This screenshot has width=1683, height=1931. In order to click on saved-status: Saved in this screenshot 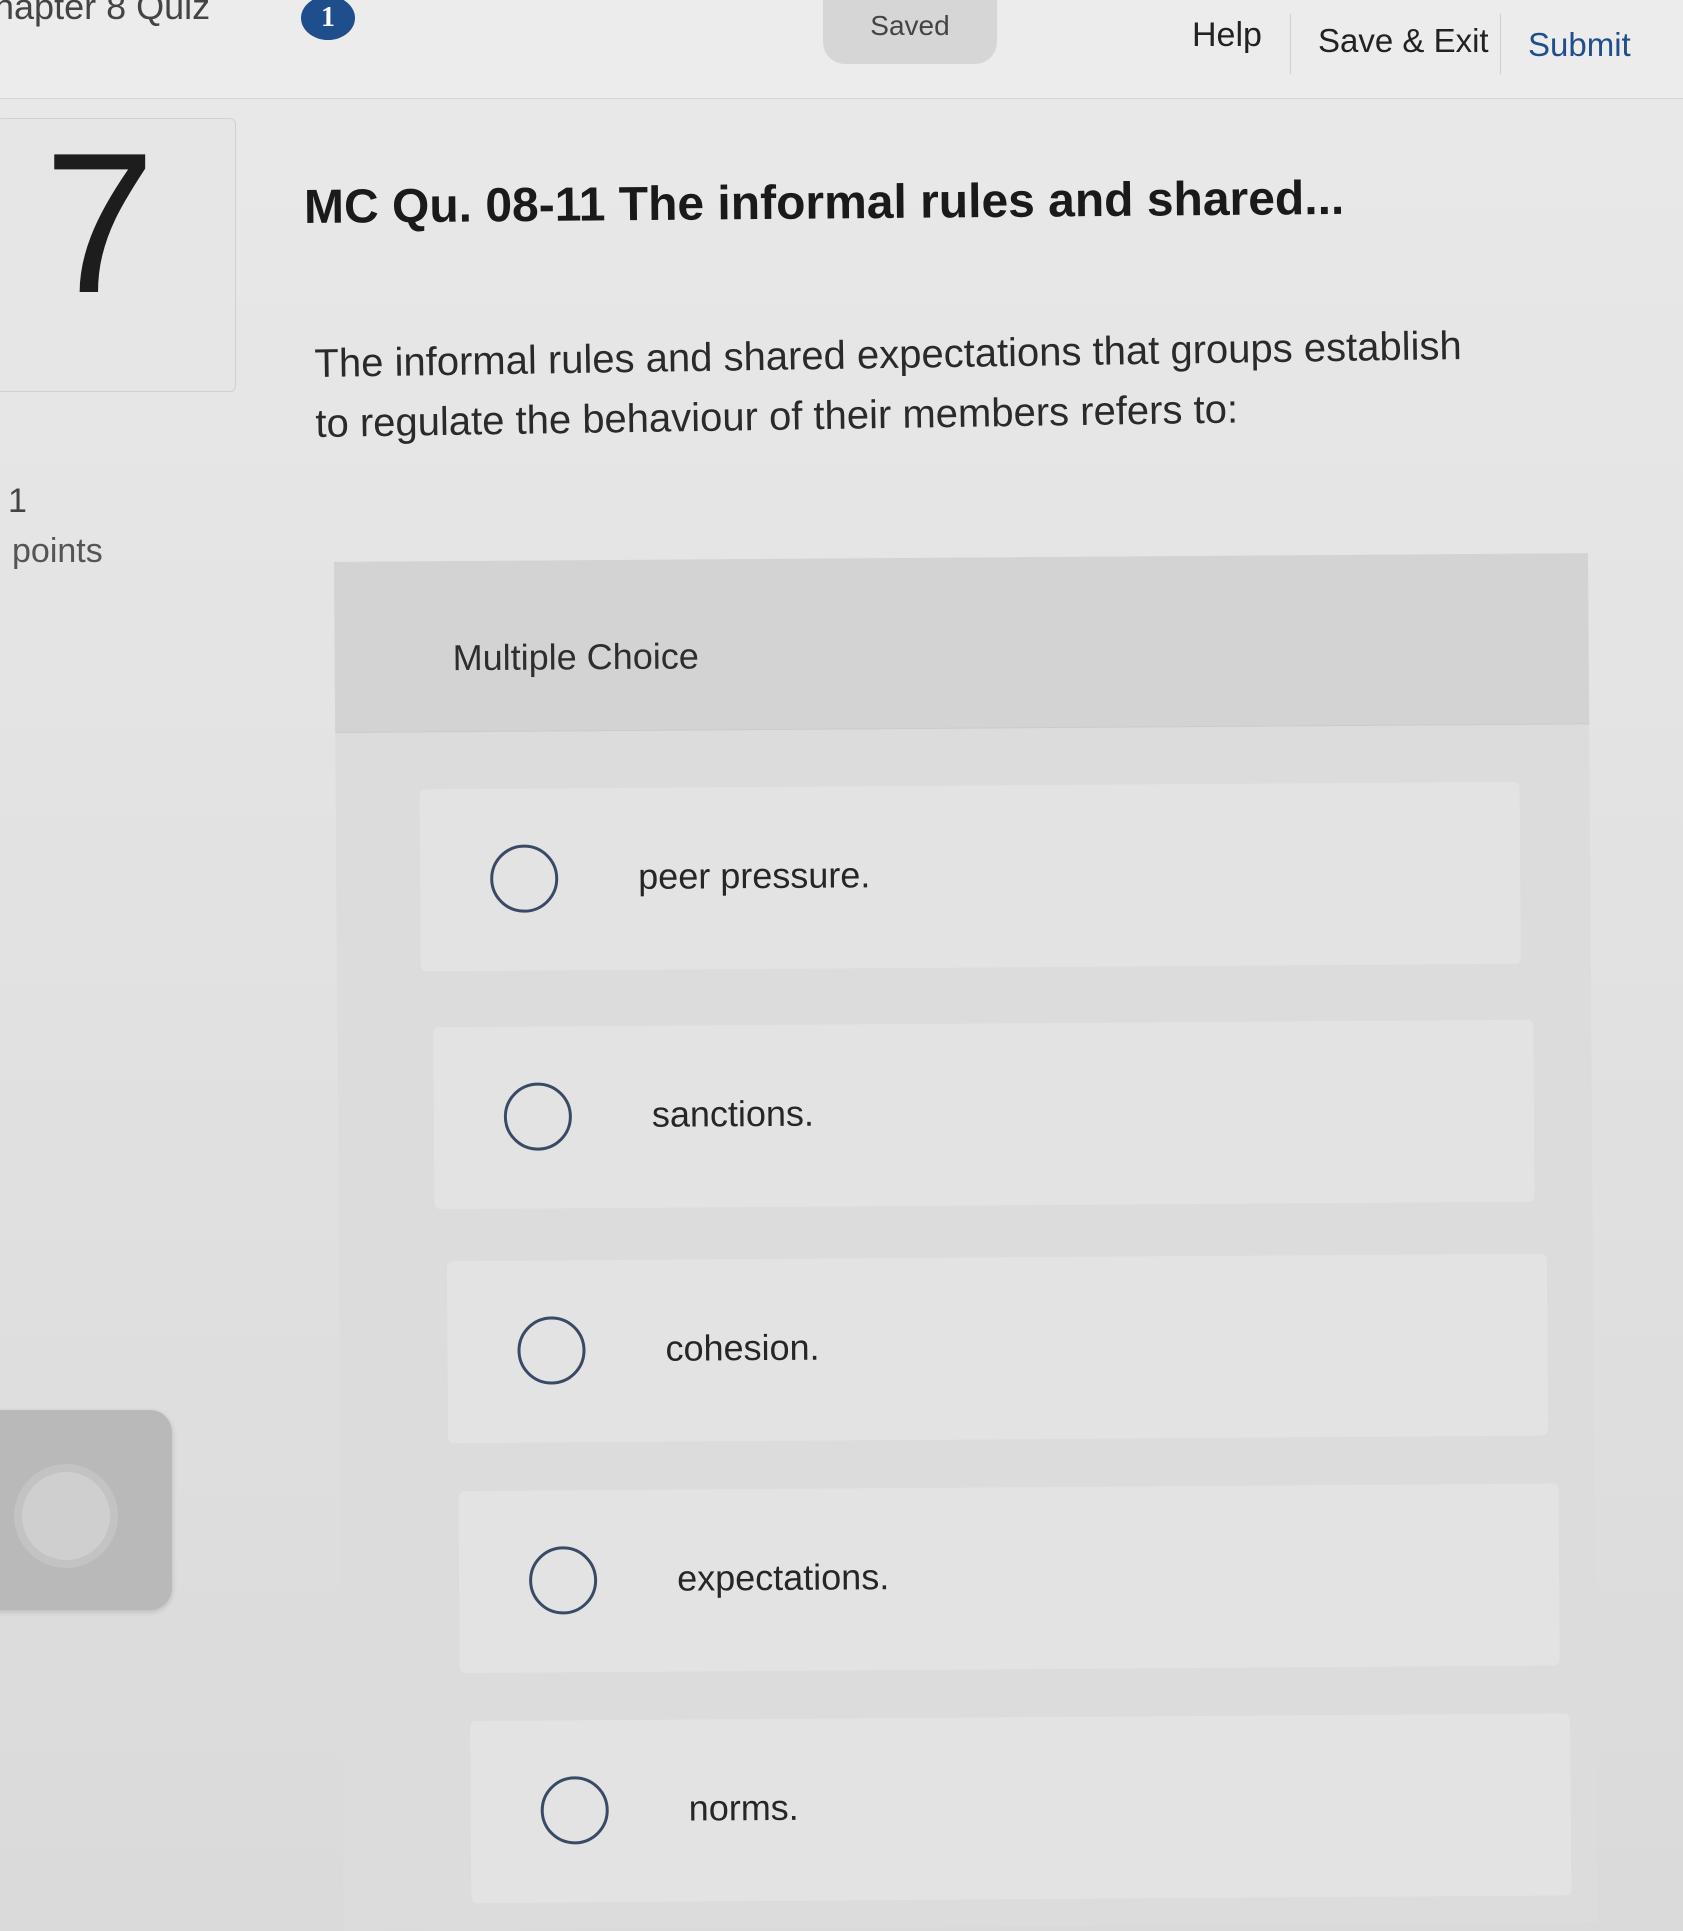, I will do `click(910, 32)`.